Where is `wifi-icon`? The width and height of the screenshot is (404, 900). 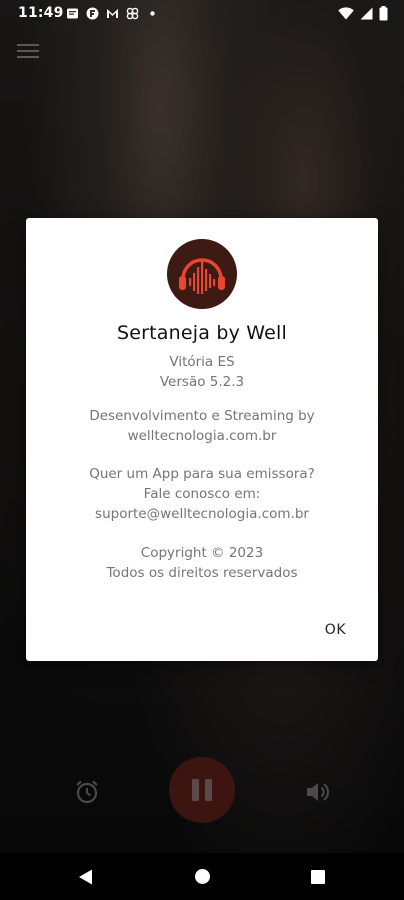
wifi-icon is located at coordinates (346, 13).